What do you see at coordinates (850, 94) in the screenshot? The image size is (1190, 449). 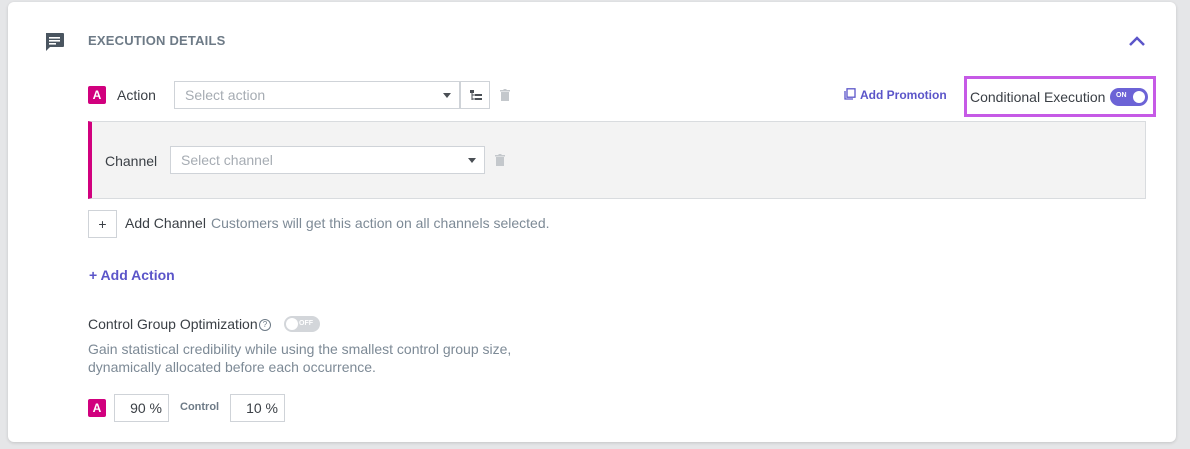 I see `copy-icon` at bounding box center [850, 94].